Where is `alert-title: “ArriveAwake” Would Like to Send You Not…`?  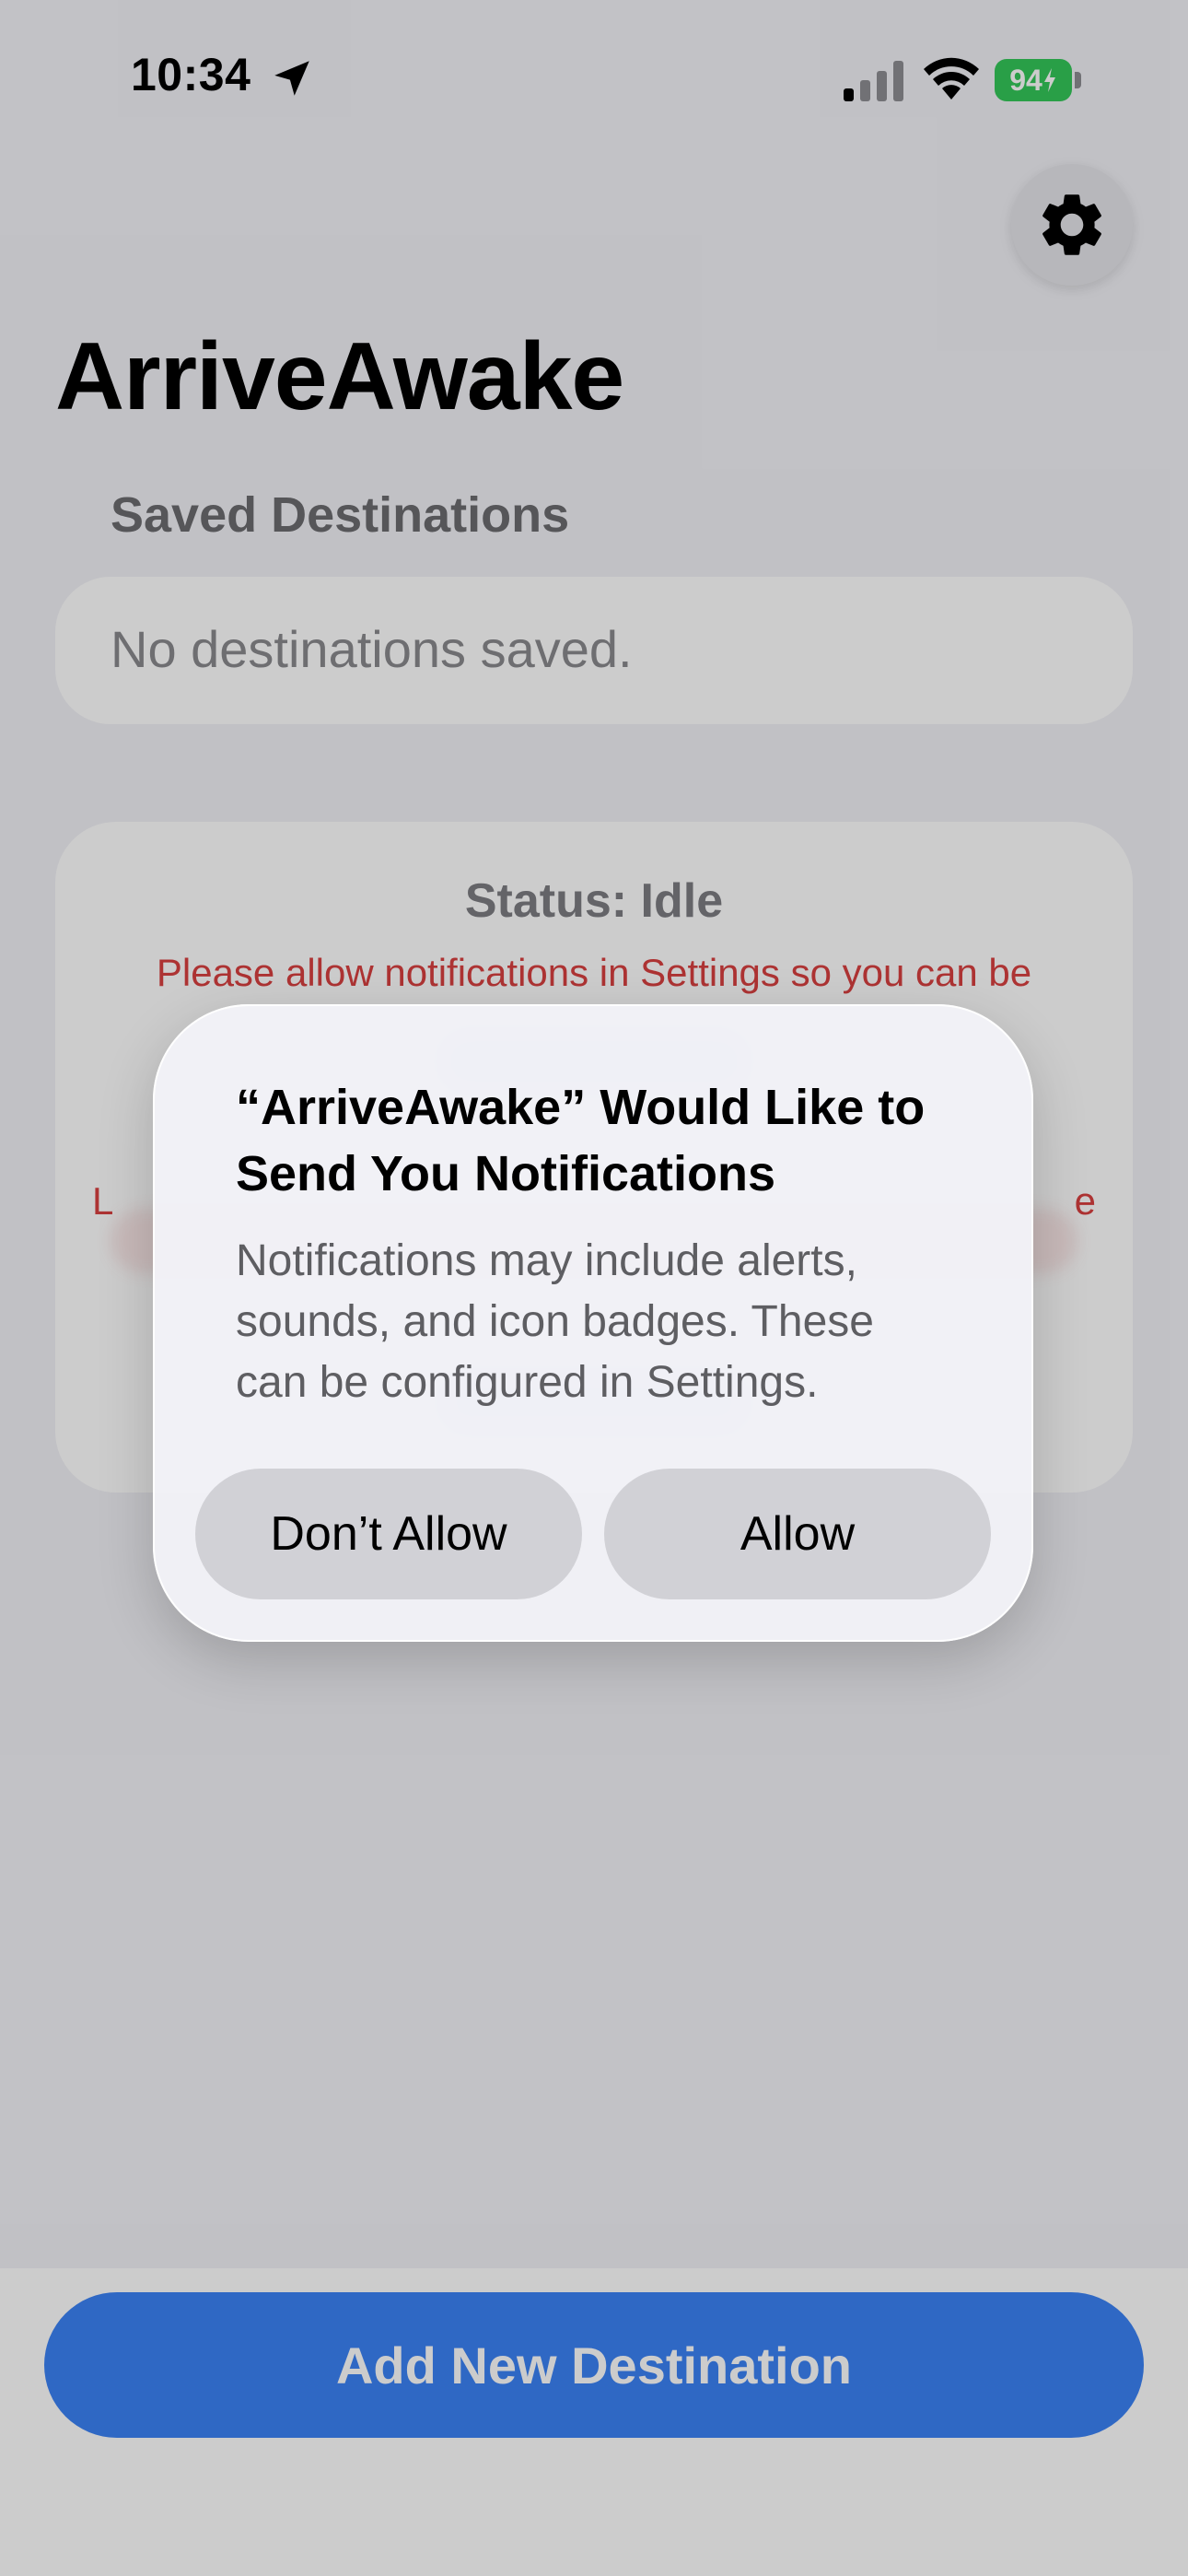 alert-title: “ArriveAwake” Would Like to Send You Not… is located at coordinates (581, 1140).